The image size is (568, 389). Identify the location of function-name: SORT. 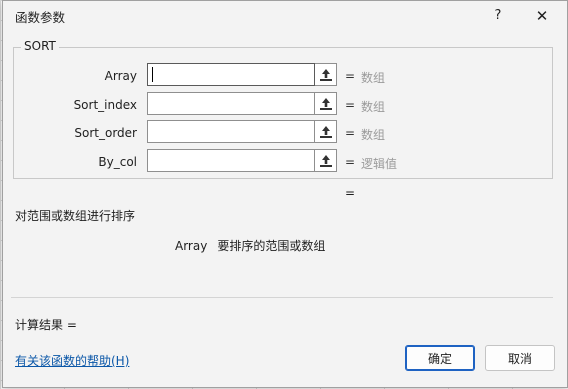
(40, 46).